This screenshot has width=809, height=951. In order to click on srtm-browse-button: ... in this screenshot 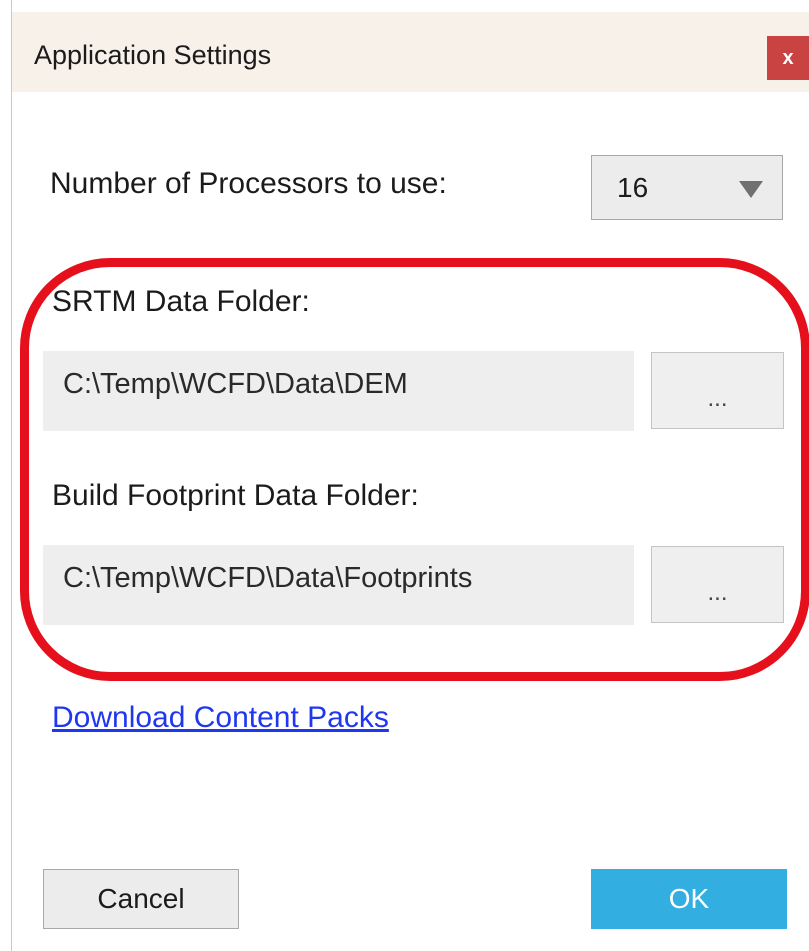, I will do `click(717, 390)`.